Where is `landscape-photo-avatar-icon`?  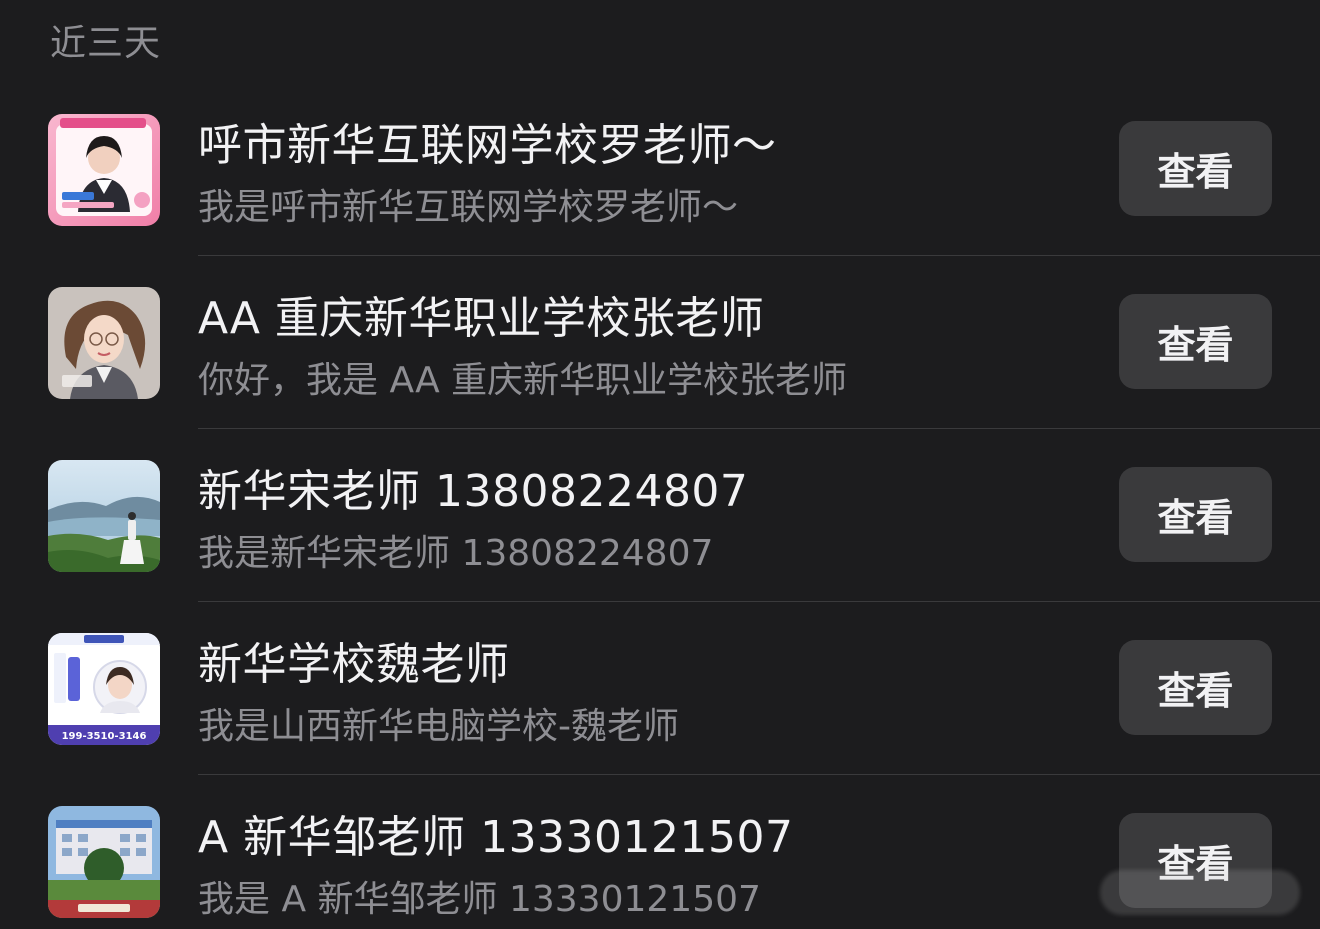 landscape-photo-avatar-icon is located at coordinates (104, 516).